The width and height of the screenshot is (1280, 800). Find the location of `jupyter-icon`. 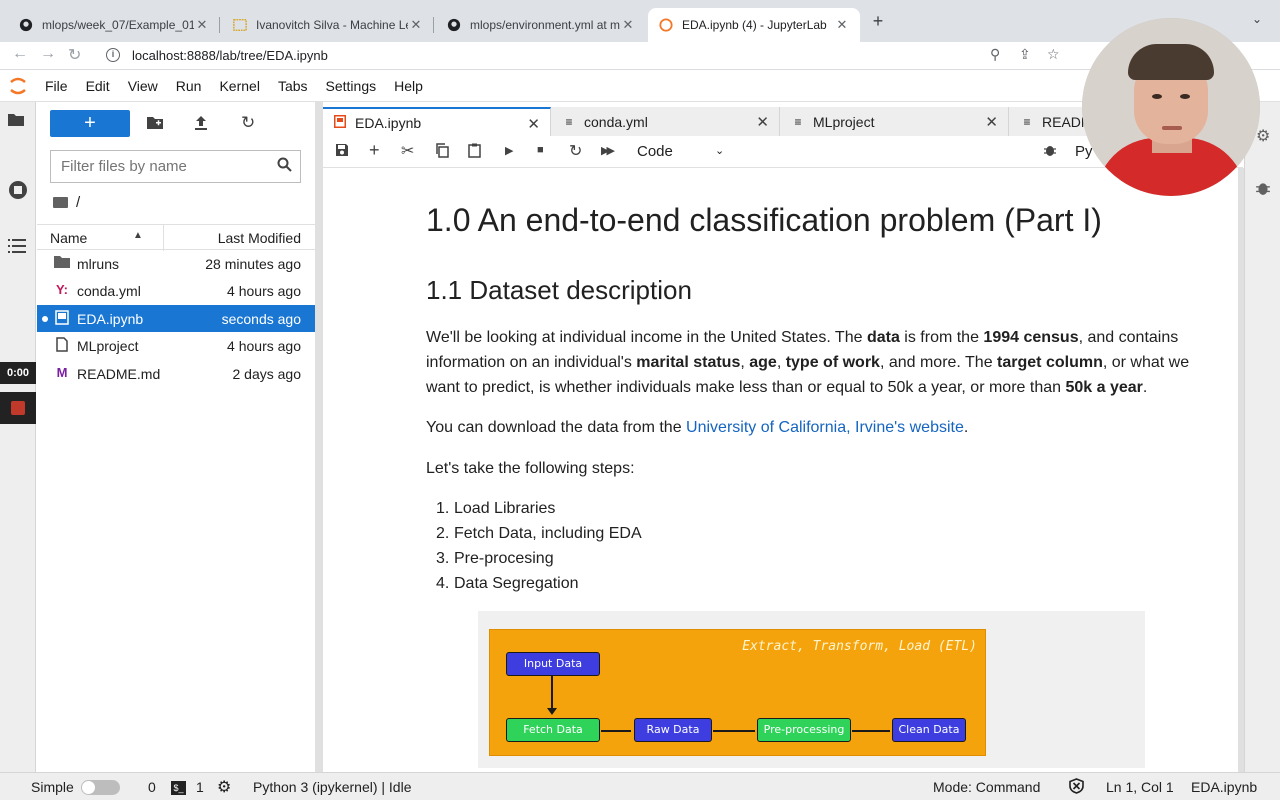

jupyter-icon is located at coordinates (666, 25).